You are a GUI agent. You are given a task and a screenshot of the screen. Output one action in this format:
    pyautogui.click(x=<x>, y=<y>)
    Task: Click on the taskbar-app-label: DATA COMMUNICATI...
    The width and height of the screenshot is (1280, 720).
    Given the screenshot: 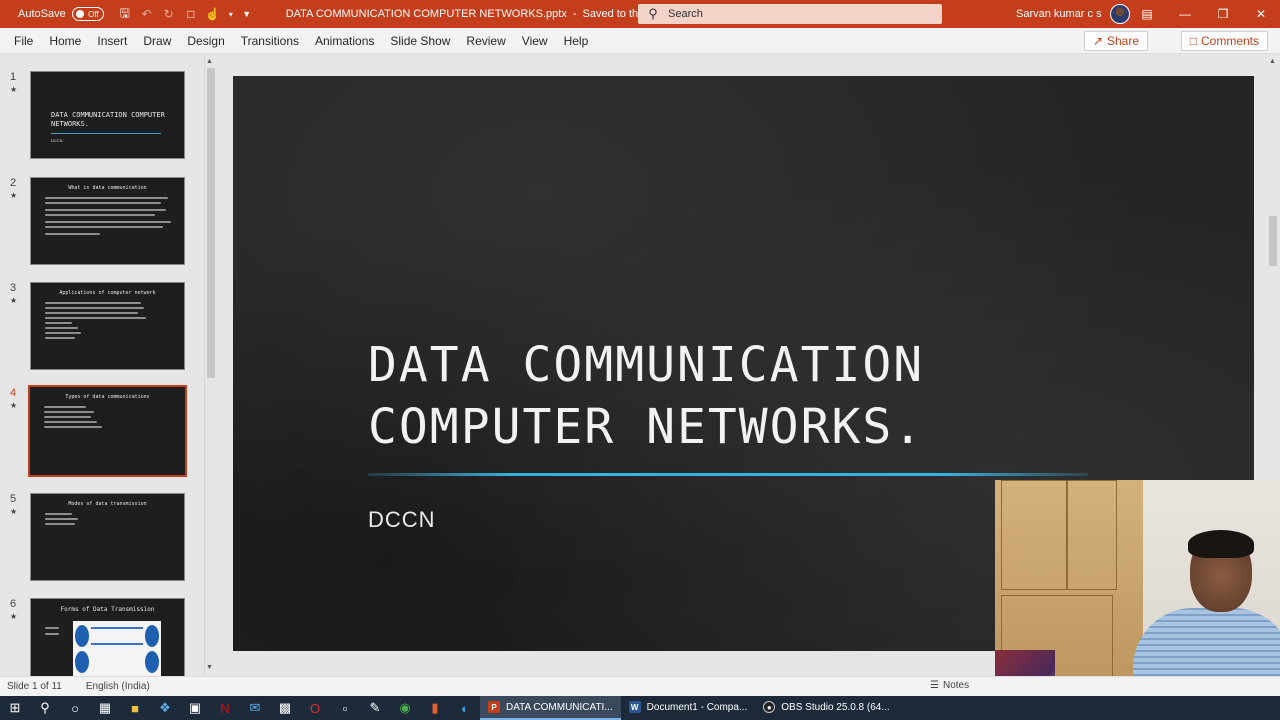 What is the action you would take?
    pyautogui.click(x=559, y=707)
    